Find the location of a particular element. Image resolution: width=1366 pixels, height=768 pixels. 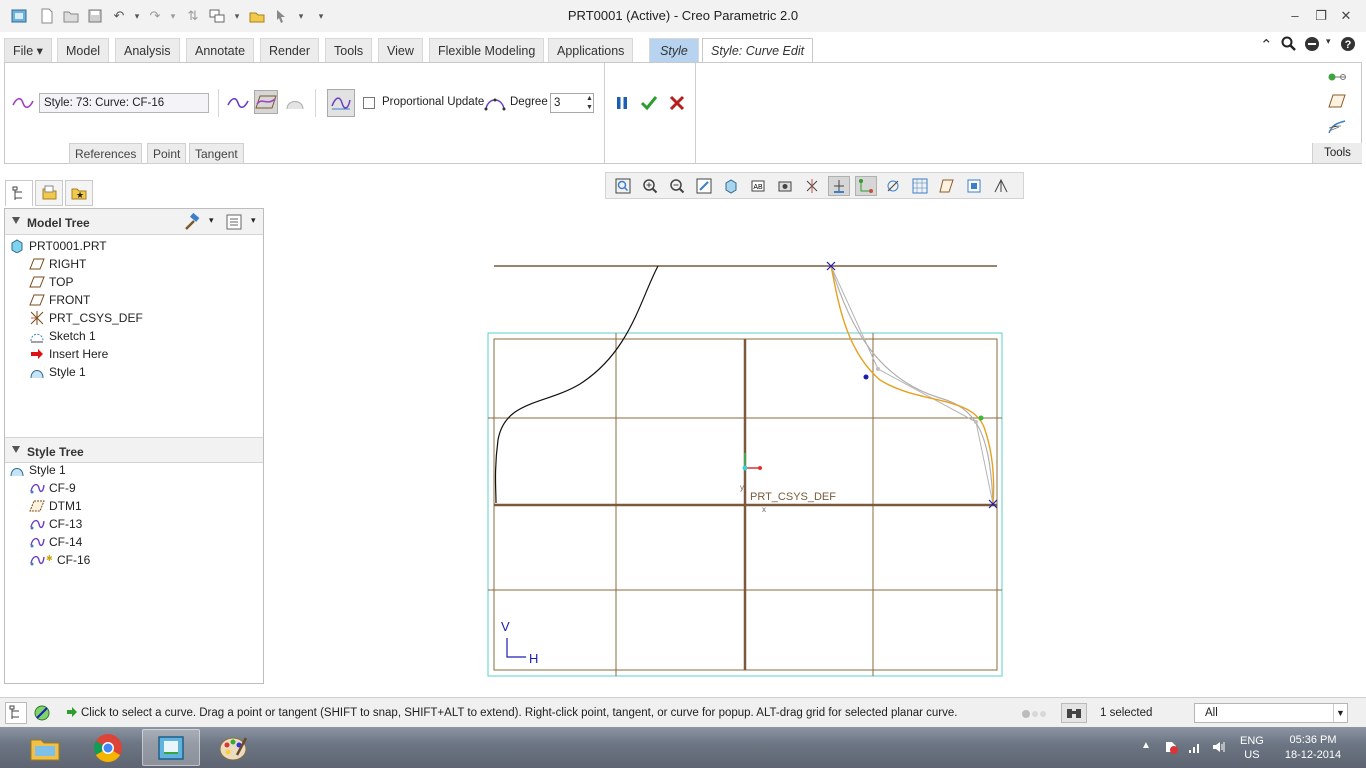

planar-curve-icon is located at coordinates (266, 102).